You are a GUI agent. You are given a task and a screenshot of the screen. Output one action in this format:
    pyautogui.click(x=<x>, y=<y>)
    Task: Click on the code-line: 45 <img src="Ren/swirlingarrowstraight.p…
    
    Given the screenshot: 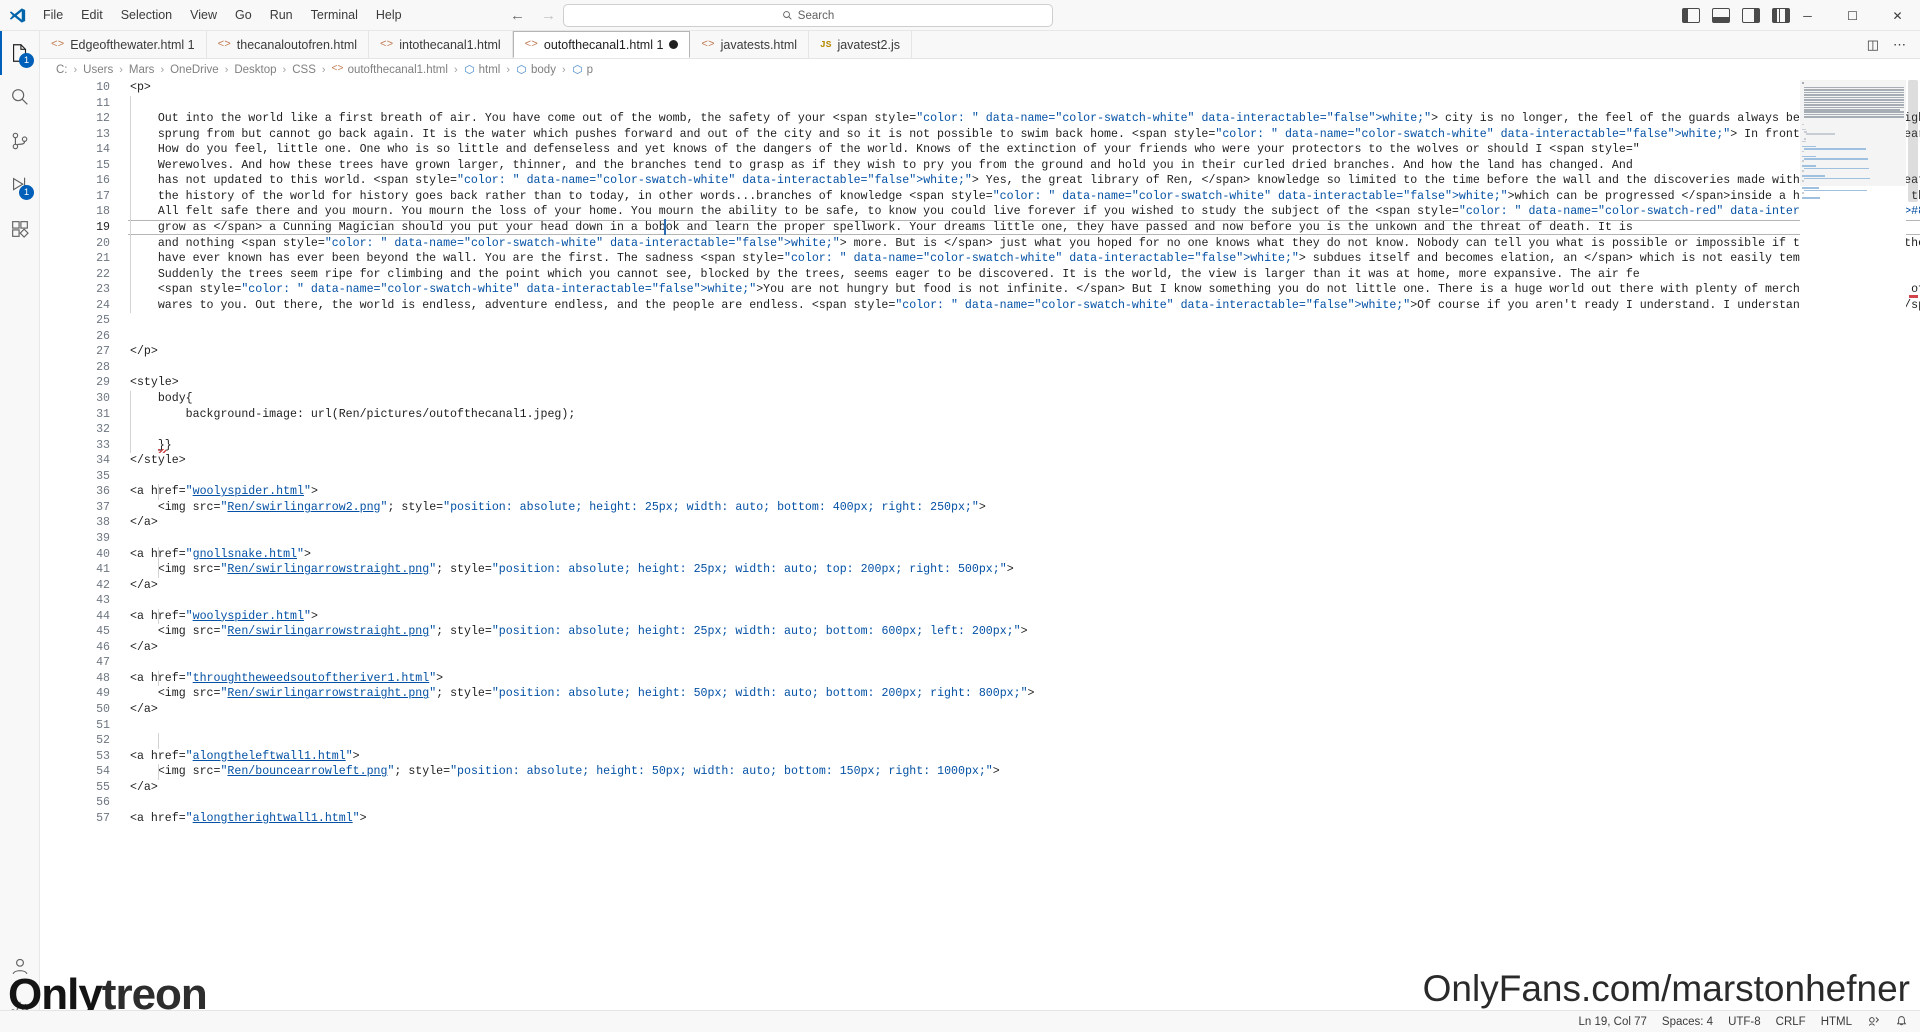 What is the action you would take?
    pyautogui.click(x=980, y=632)
    